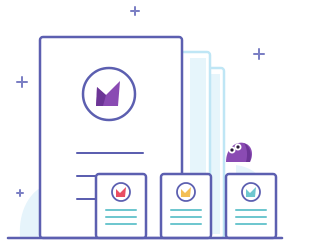 The height and width of the screenshot is (243, 320). What do you see at coordinates (121, 192) in the screenshot?
I see `red-logo-icon` at bounding box center [121, 192].